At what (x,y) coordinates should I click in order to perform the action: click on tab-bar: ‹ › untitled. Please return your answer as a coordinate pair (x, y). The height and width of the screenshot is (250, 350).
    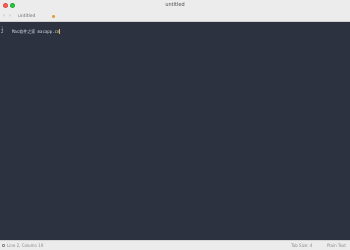
    Looking at the image, I should click on (175, 16).